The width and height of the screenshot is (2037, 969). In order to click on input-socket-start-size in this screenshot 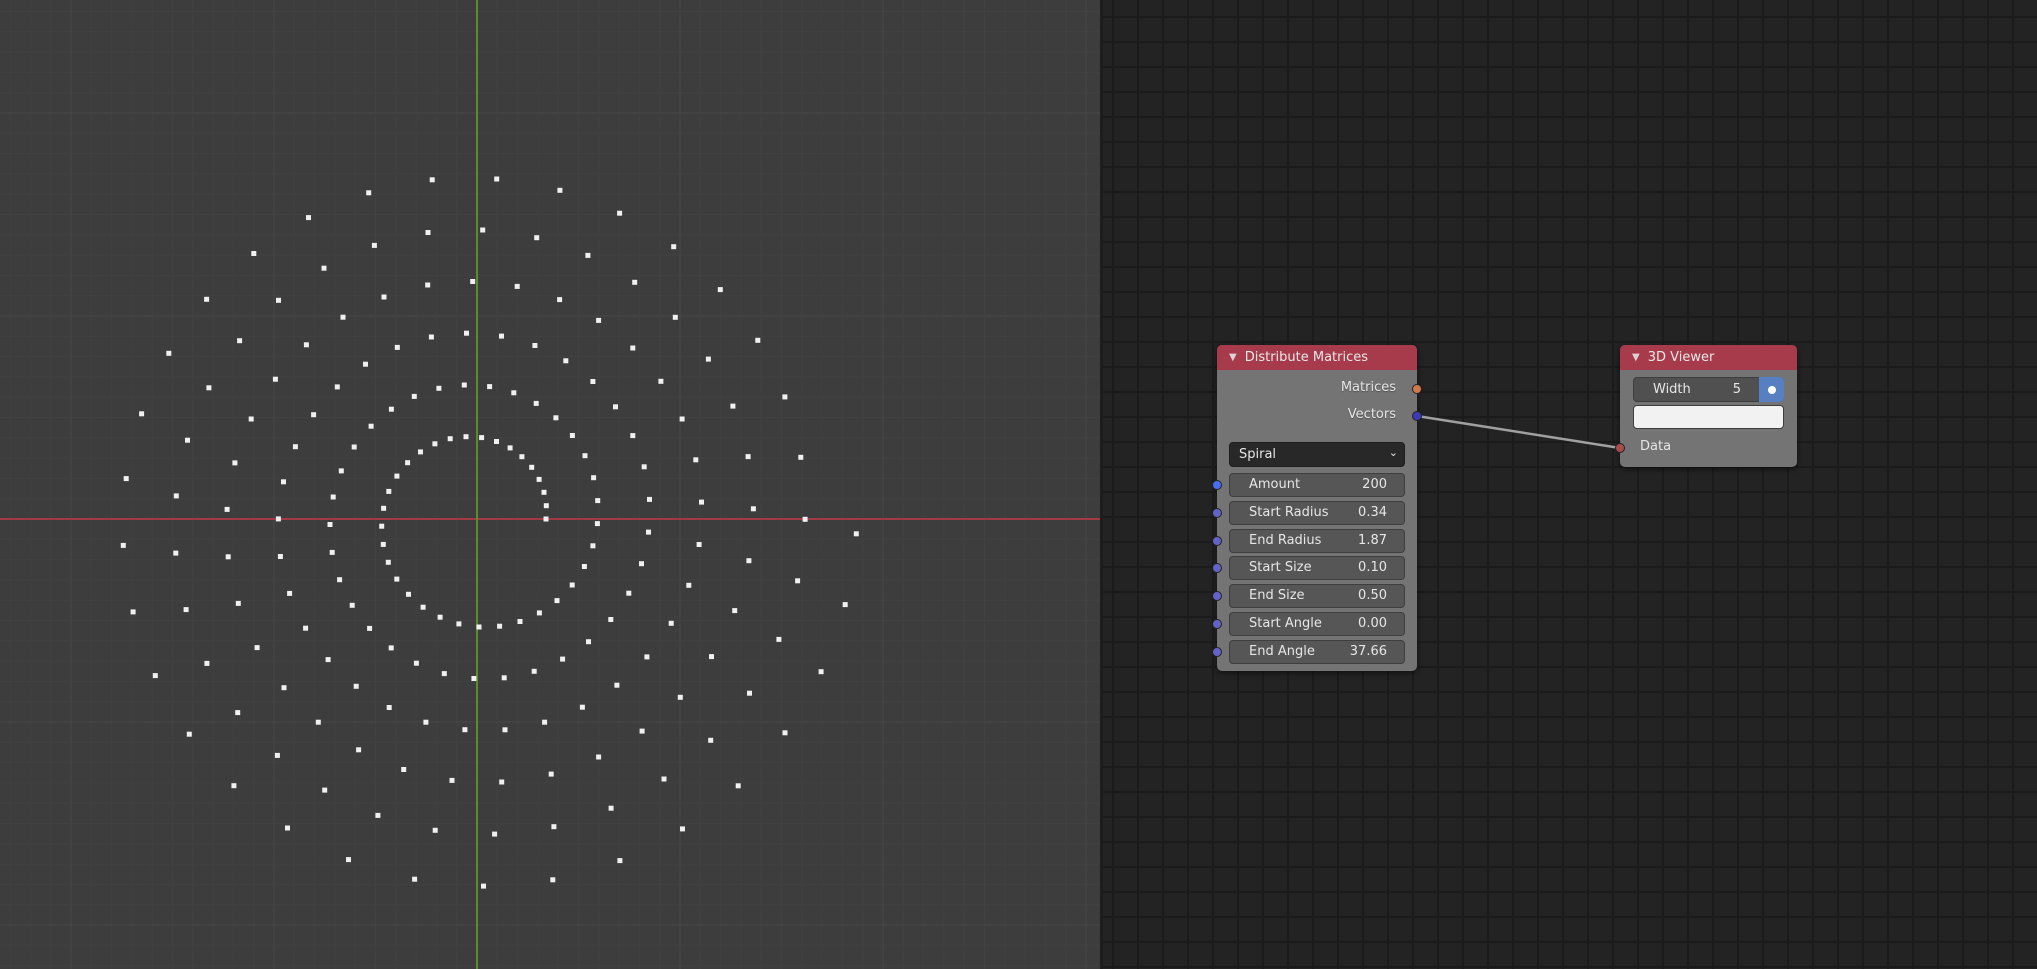, I will do `click(1217, 568)`.